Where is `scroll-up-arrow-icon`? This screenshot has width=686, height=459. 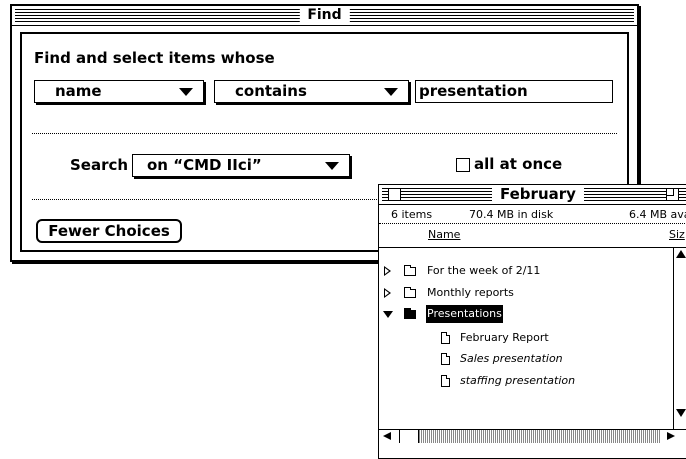
scroll-up-arrow-icon is located at coordinates (681, 254).